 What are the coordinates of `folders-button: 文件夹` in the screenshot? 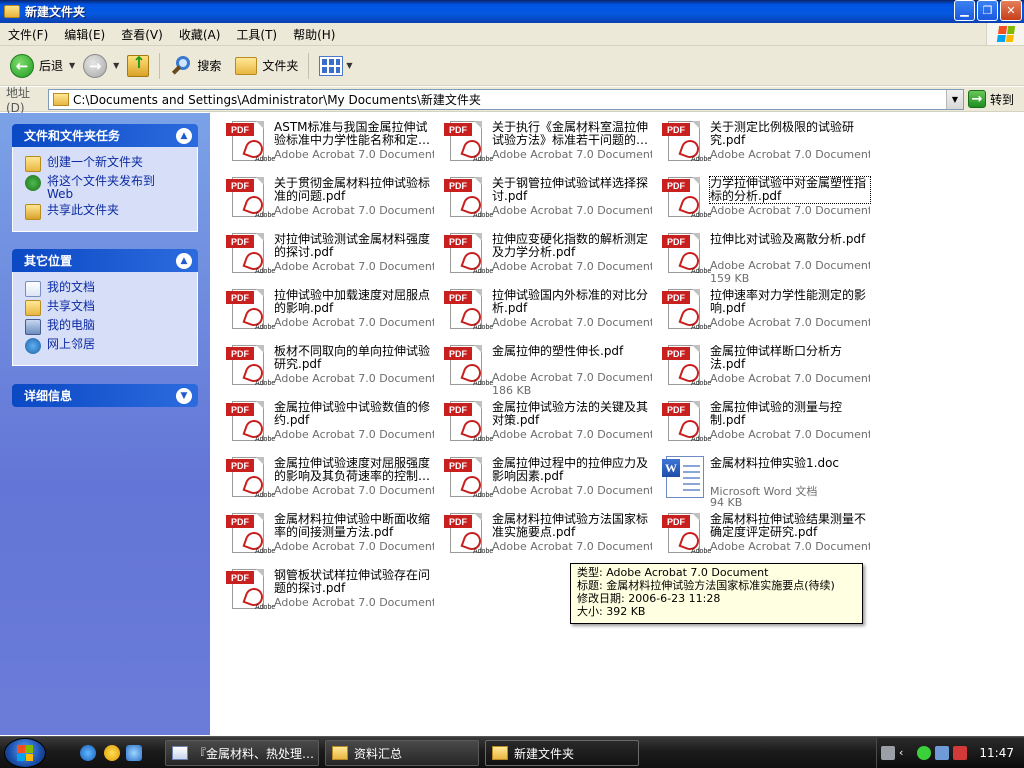 It's located at (266, 66).